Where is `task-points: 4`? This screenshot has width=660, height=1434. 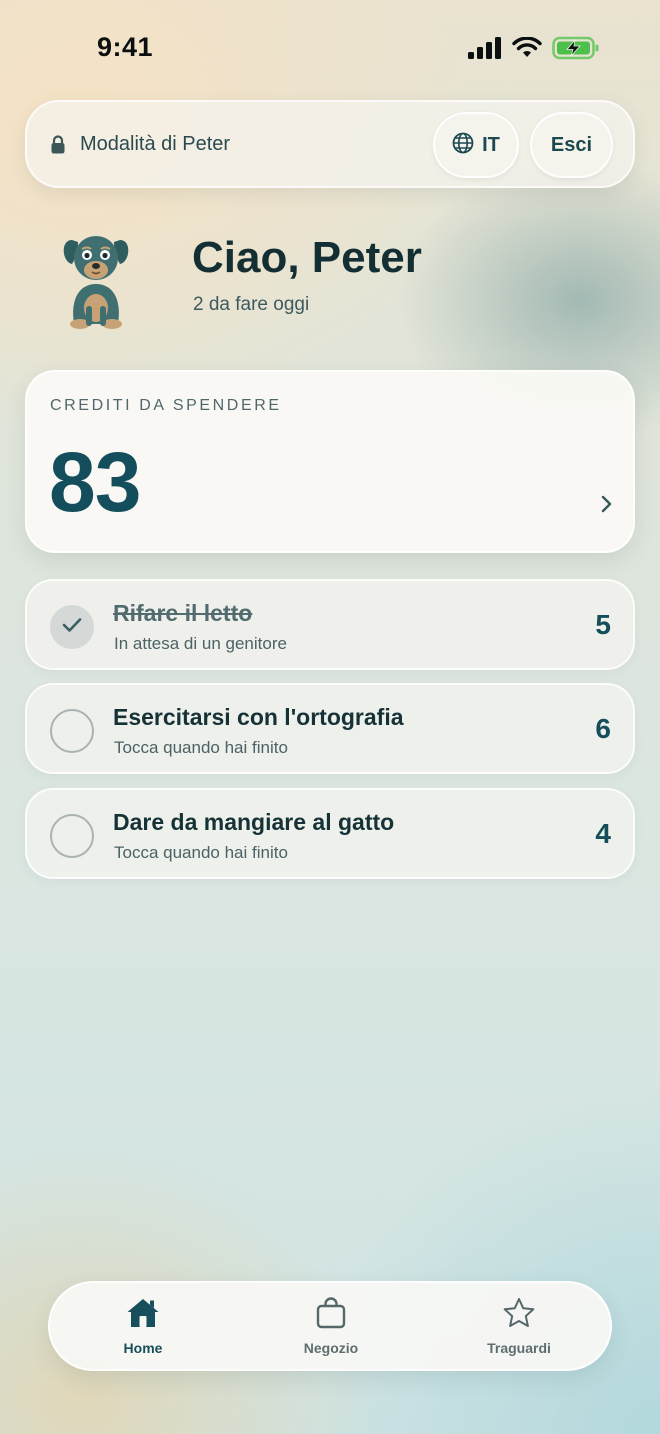 task-points: 4 is located at coordinates (603, 833).